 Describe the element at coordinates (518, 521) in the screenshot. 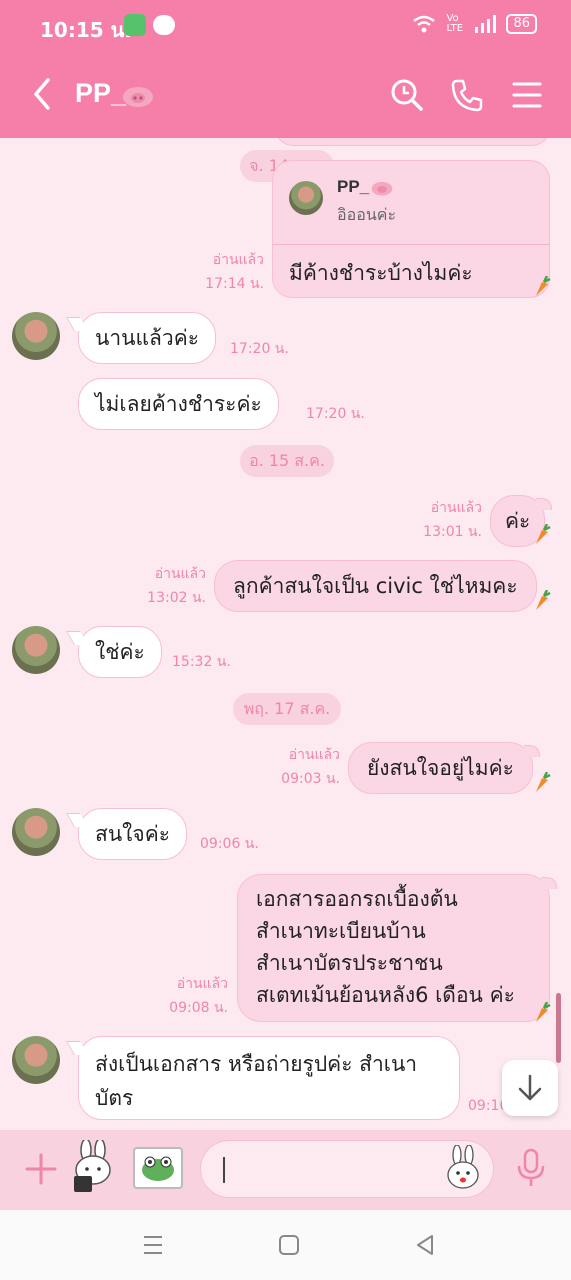

I see `message-text: ค่ะ` at that location.